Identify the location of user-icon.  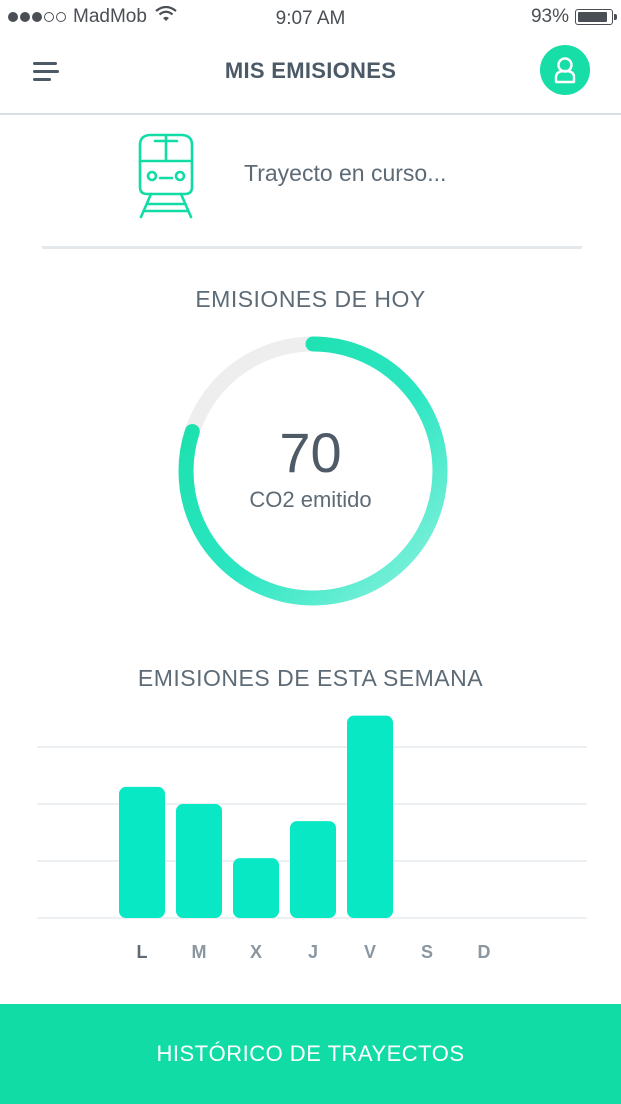
(565, 70).